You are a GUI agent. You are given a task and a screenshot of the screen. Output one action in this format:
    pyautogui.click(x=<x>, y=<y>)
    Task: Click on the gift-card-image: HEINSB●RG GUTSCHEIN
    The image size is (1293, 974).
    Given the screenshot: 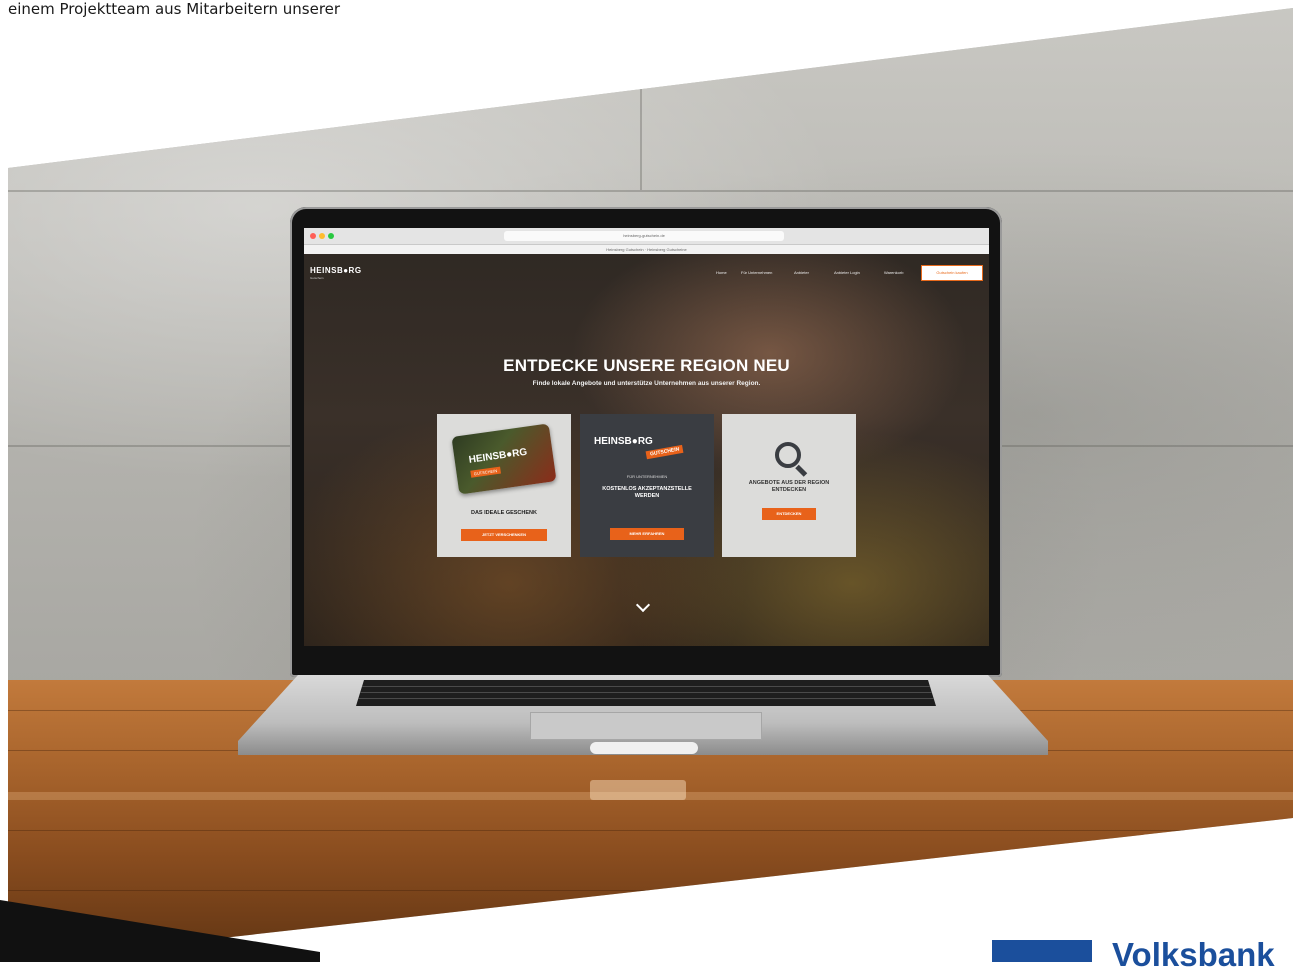 What is the action you would take?
    pyautogui.click(x=504, y=459)
    